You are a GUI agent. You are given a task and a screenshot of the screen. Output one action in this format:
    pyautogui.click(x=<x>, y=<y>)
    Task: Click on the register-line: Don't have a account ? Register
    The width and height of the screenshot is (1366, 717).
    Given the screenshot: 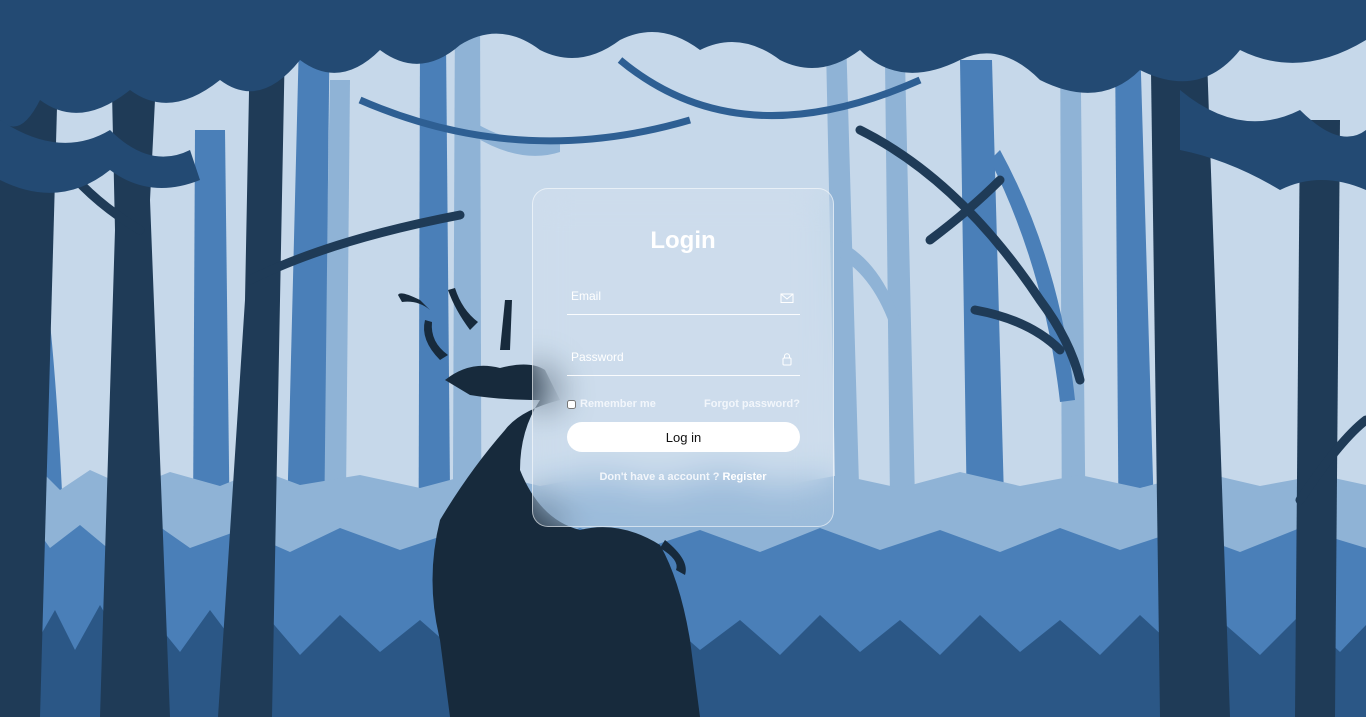 What is the action you would take?
    pyautogui.click(x=683, y=477)
    